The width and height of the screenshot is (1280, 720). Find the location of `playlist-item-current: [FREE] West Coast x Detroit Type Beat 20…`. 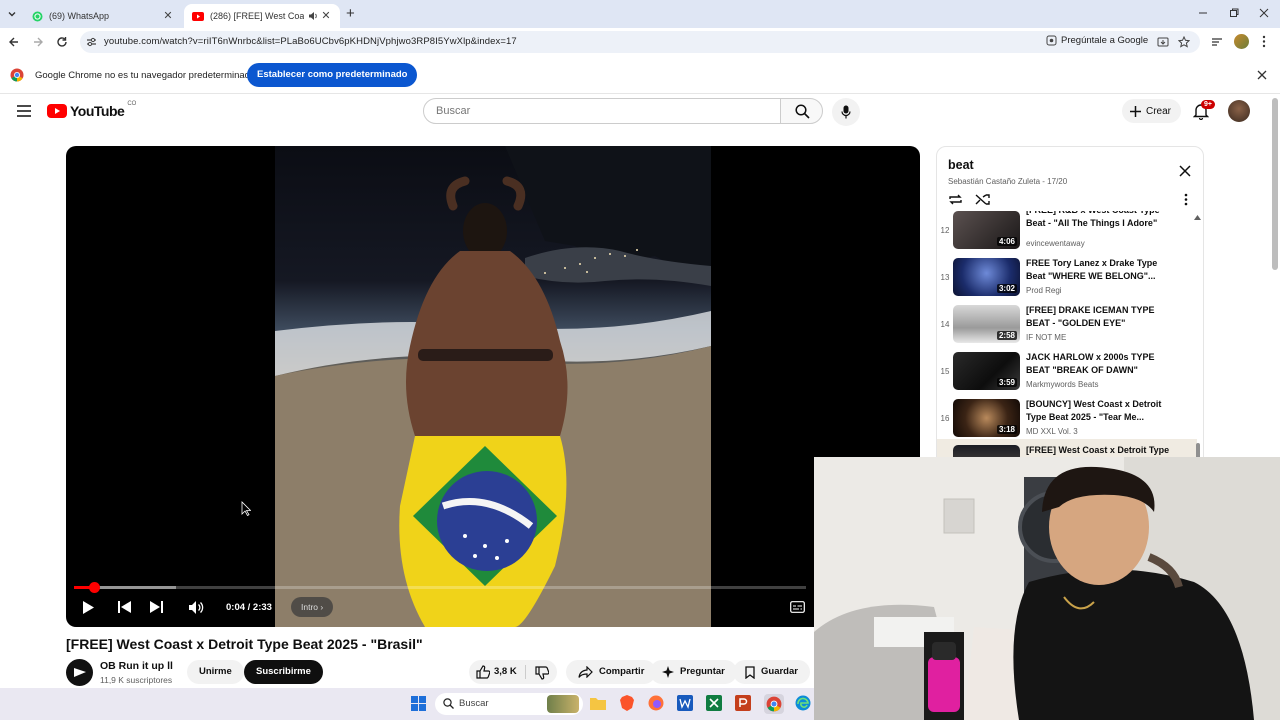

playlist-item-current: [FREE] West Coast x Detroit Type Beat 20… is located at coordinates (1067, 448).